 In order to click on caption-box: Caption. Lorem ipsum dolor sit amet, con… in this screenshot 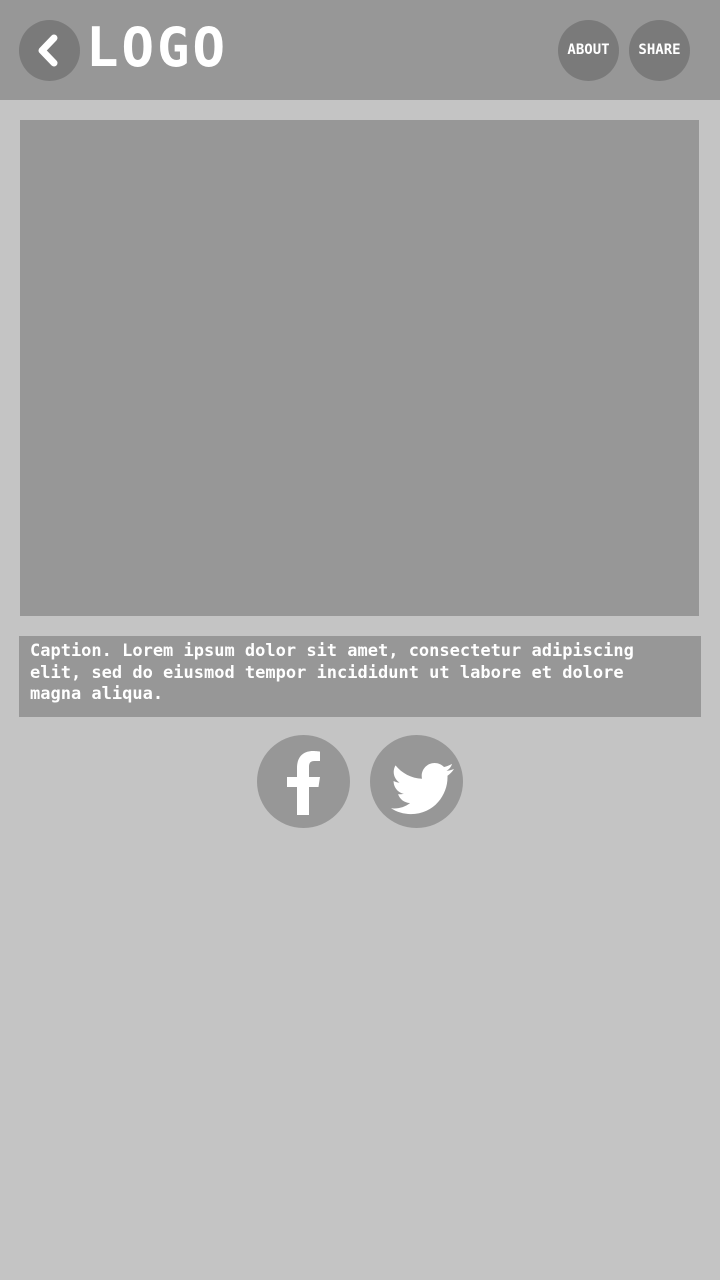, I will do `click(360, 676)`.